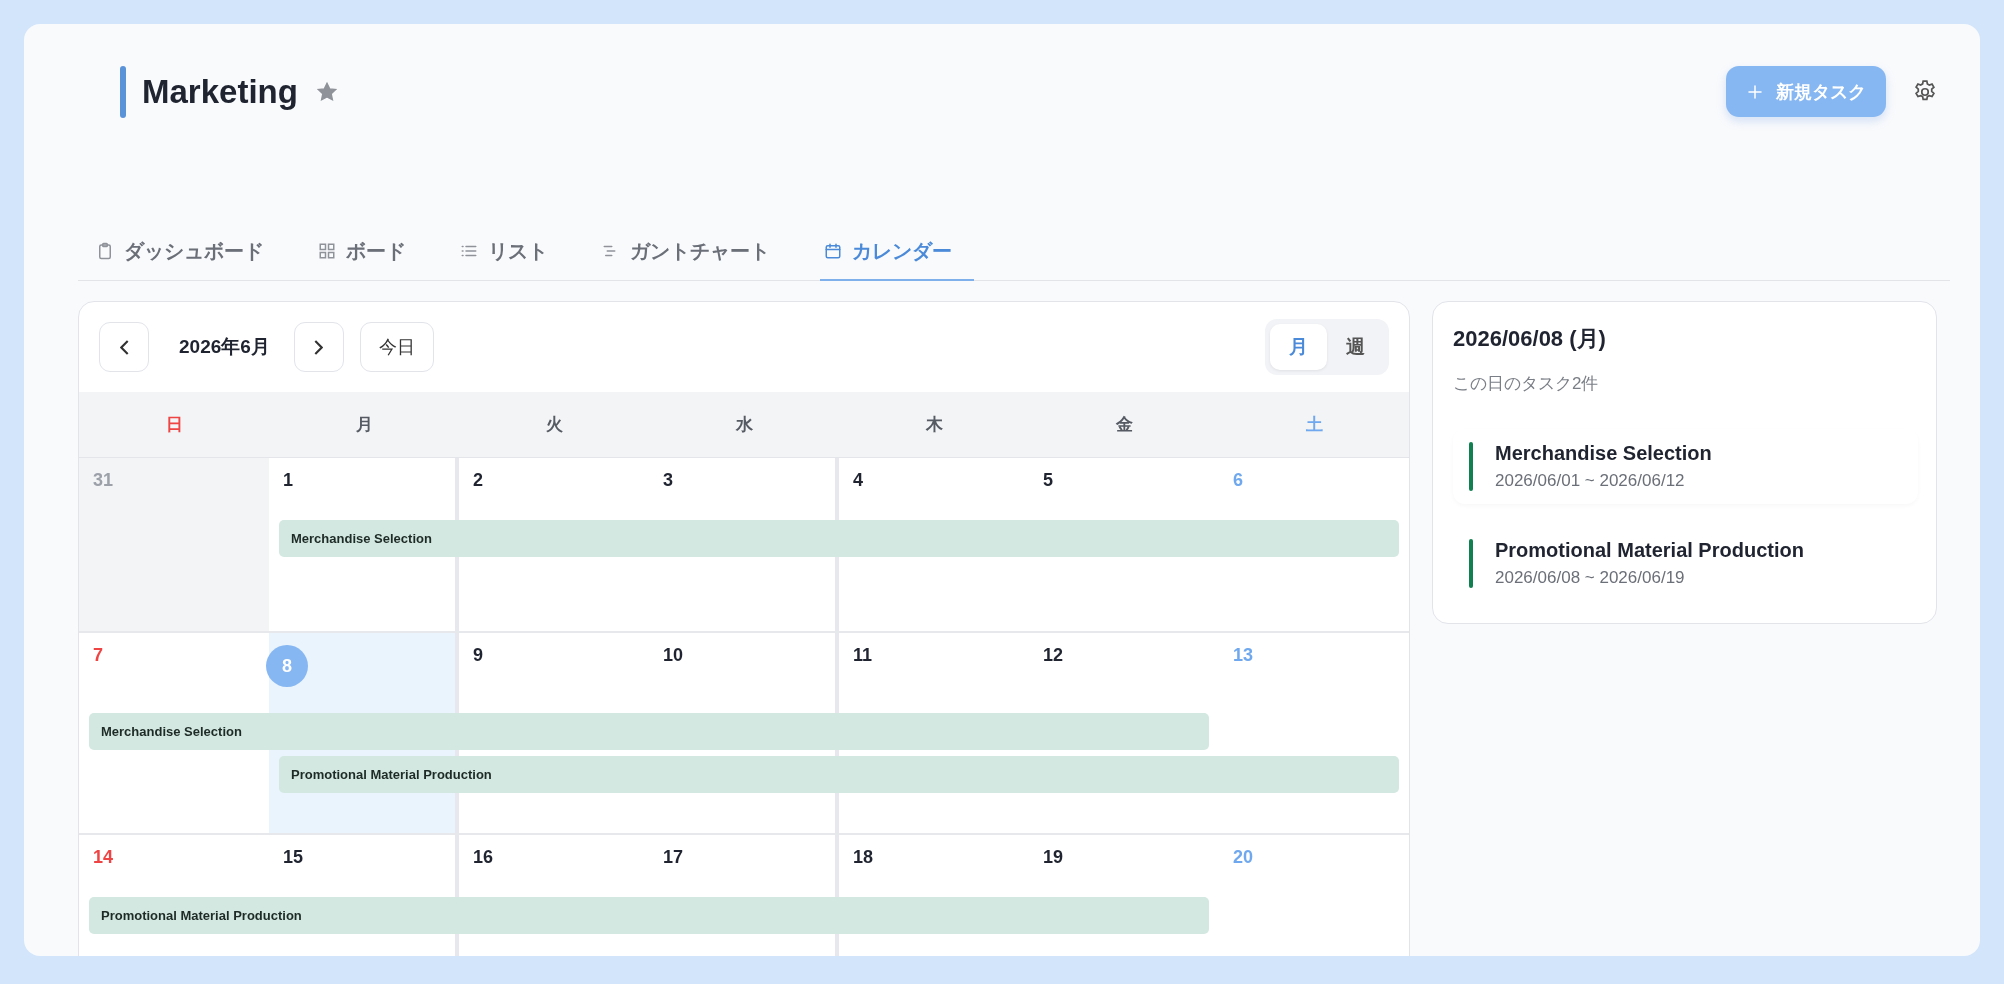 The width and height of the screenshot is (2004, 984). I want to click on day-number: 15, so click(293, 857).